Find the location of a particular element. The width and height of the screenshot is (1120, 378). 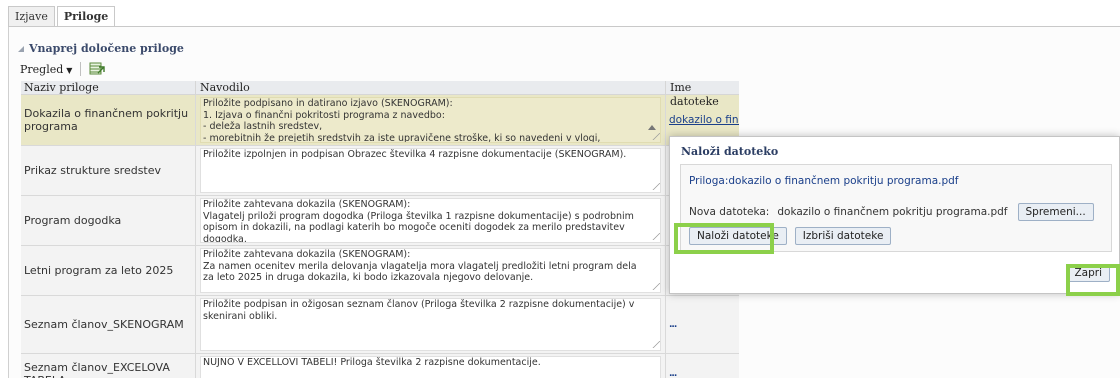

upload-button-highlight is located at coordinates (724, 238).